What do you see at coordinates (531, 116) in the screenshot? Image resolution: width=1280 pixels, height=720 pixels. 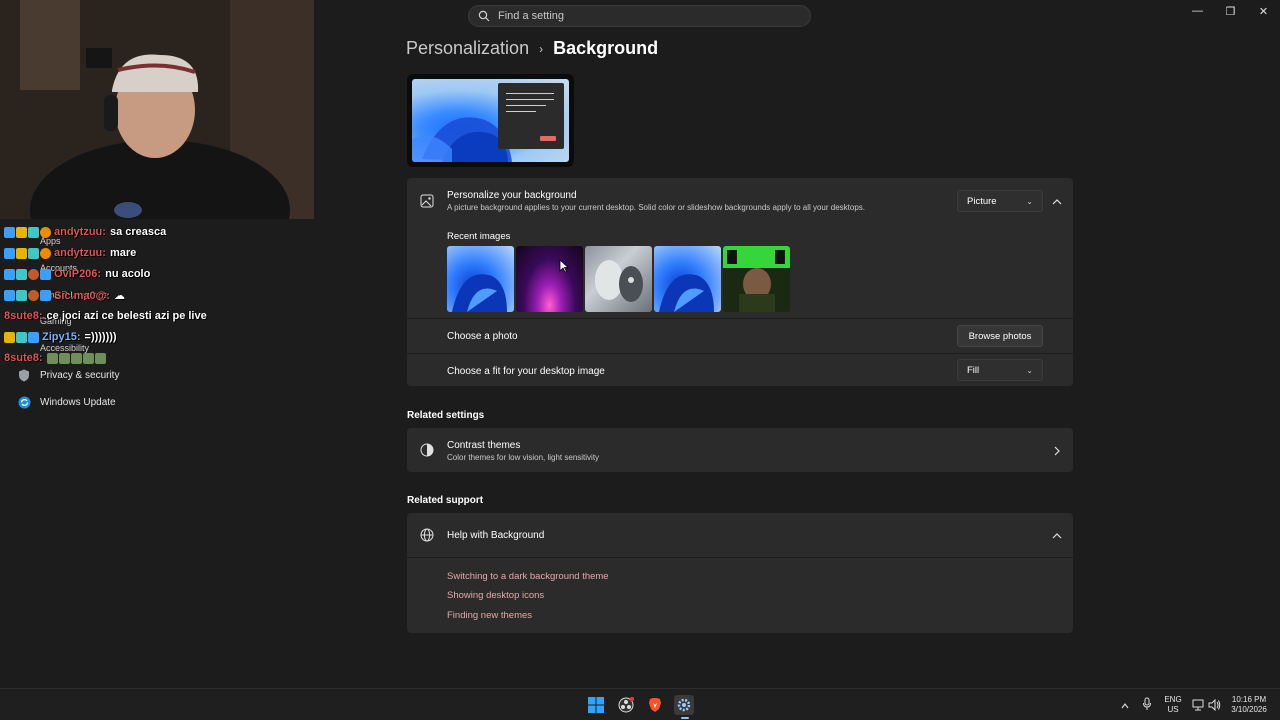 I see `preview-window` at bounding box center [531, 116].